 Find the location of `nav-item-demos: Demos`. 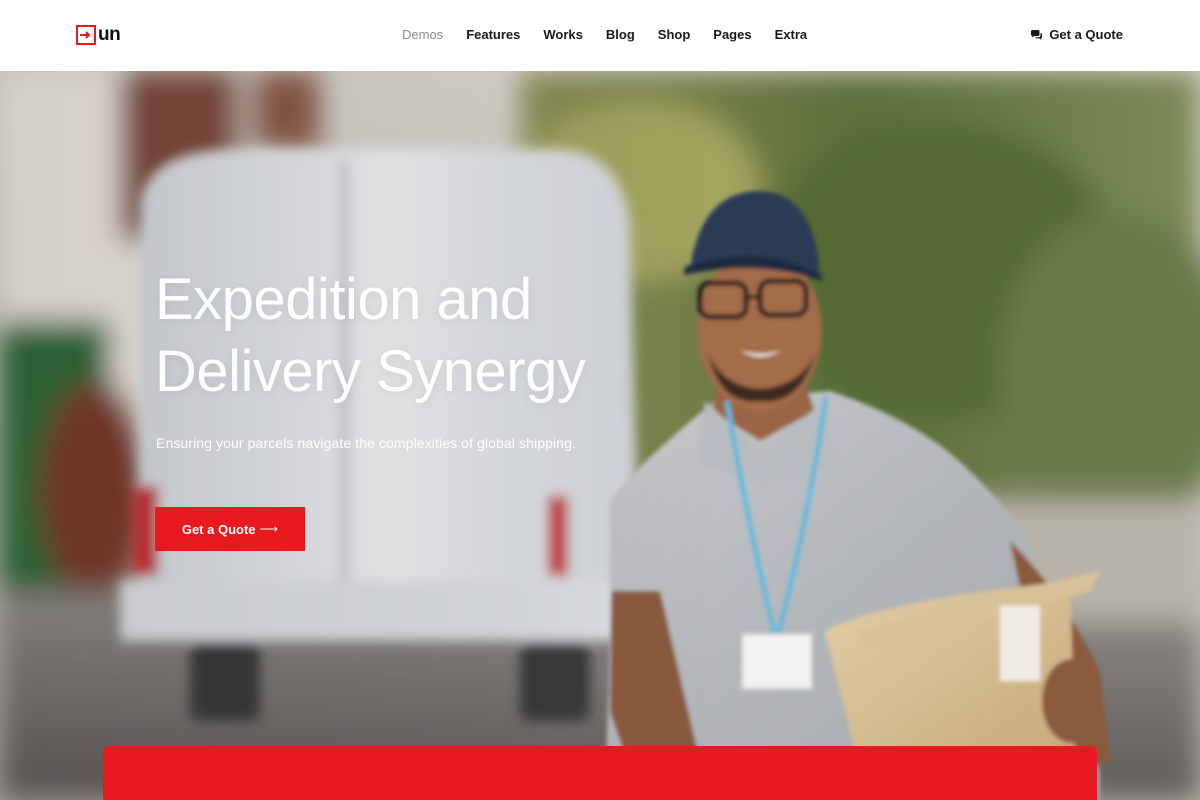

nav-item-demos: Demos is located at coordinates (422, 36).